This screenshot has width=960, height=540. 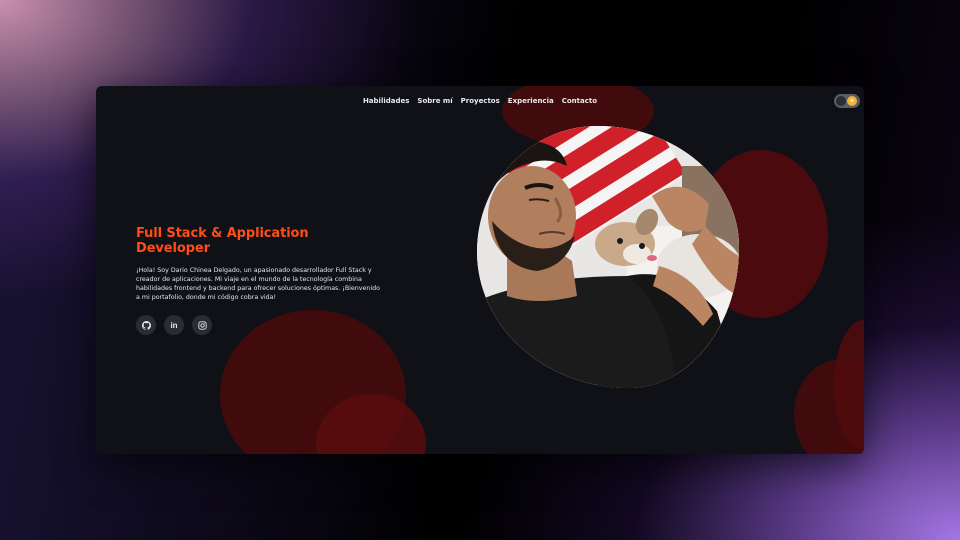 What do you see at coordinates (531, 101) in the screenshot?
I see `nav-item-experiencia: Experiencia` at bounding box center [531, 101].